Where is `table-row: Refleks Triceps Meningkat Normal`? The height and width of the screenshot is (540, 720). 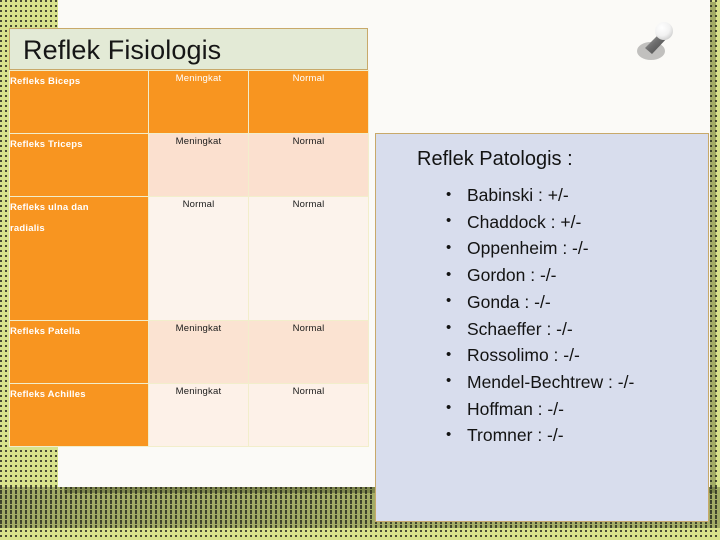 table-row: Refleks Triceps Meningkat Normal is located at coordinates (189, 165).